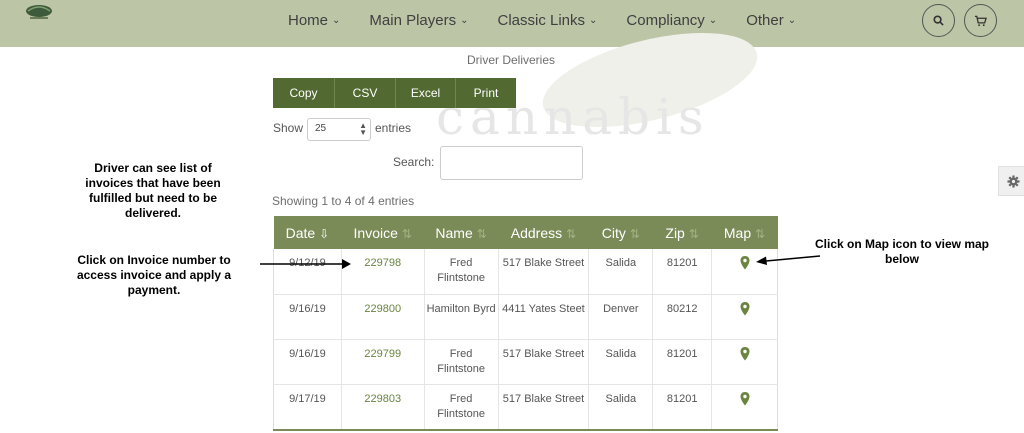  What do you see at coordinates (305, 264) in the screenshot?
I see `arrow-to-invoice-icon` at bounding box center [305, 264].